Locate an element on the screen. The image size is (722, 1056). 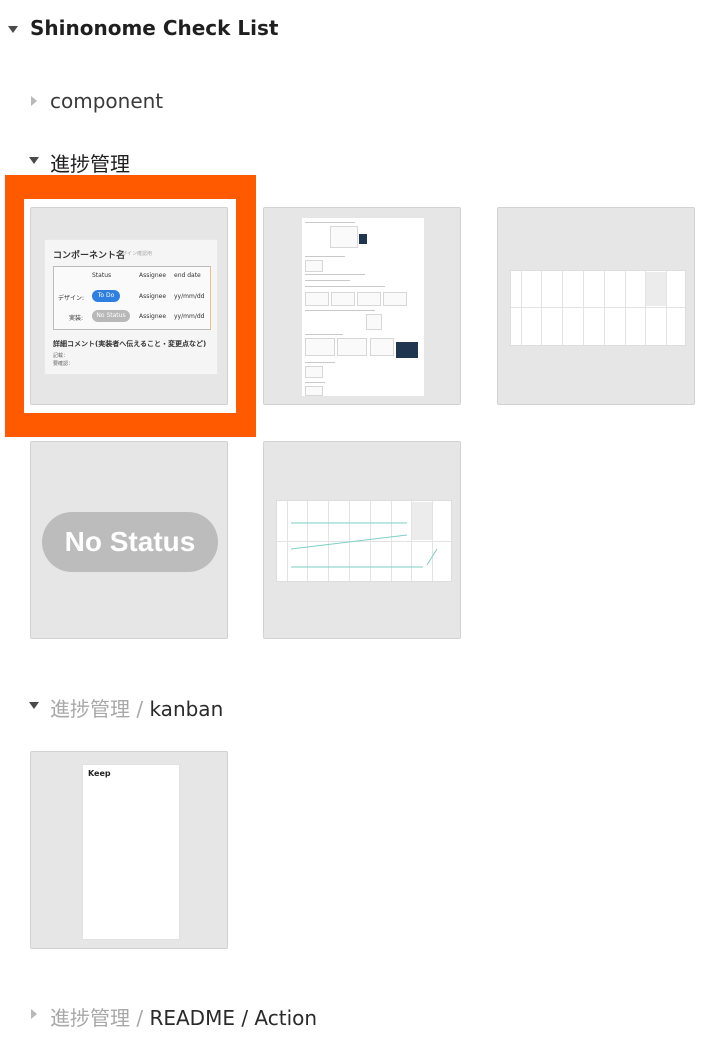
comment-line: 記載： is located at coordinates (61, 356).